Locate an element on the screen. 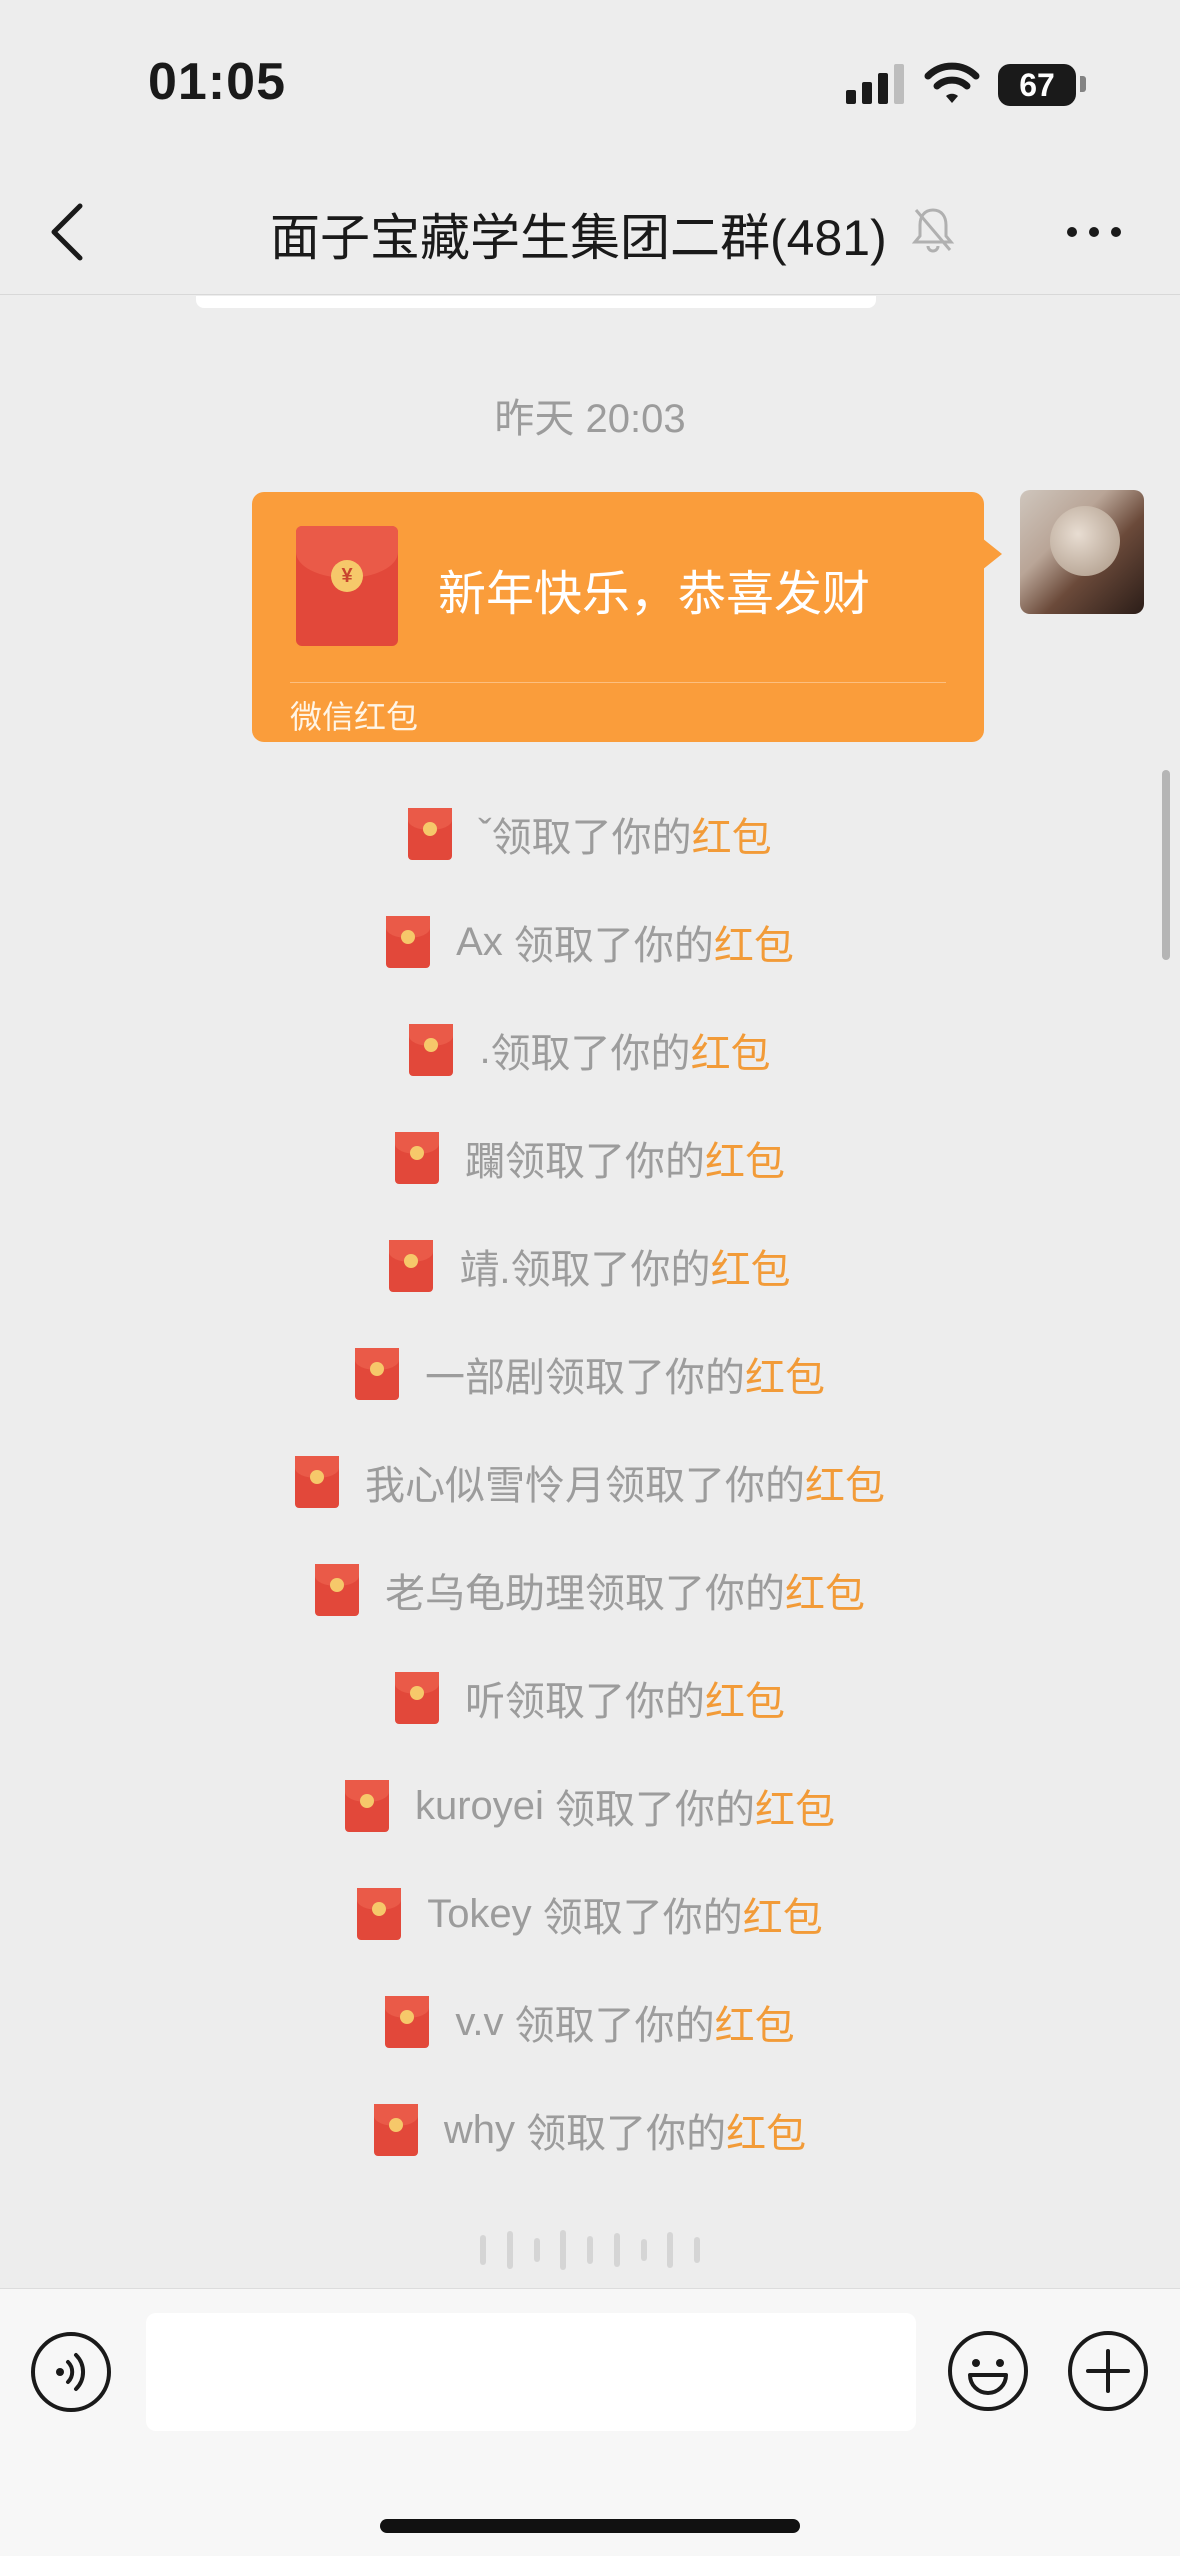 This screenshot has height=2556, width=1180. claim-notice: 一部剧 领取了你的 红包 is located at coordinates (590, 1374).